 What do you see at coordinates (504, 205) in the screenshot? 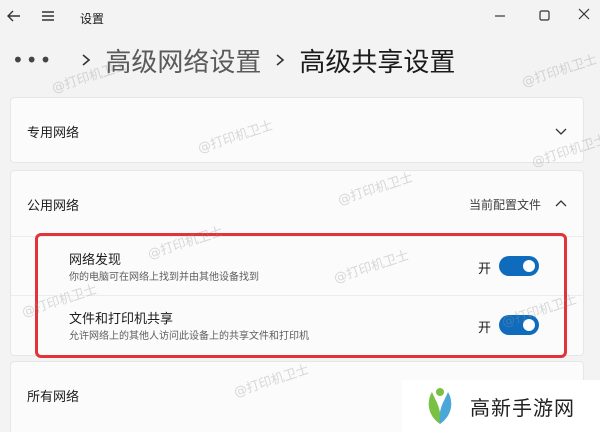
I see `current-profile-label: 当前配置文件` at bounding box center [504, 205].